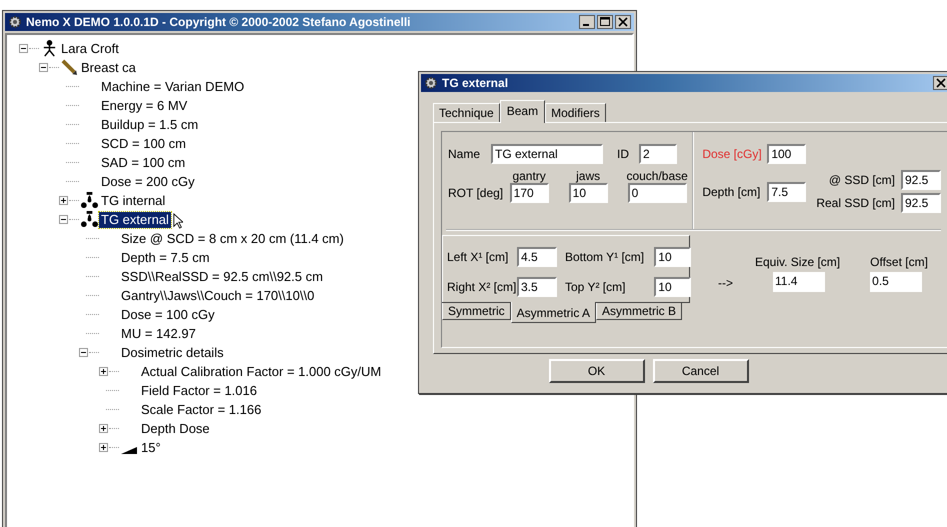 The width and height of the screenshot is (947, 527). Describe the element at coordinates (135, 220) in the screenshot. I see `tree-item: TG external` at that location.